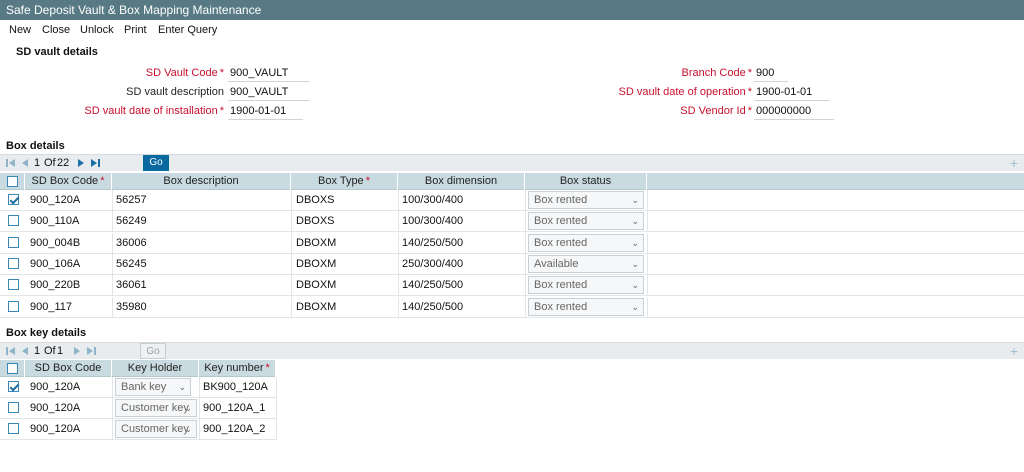 The width and height of the screenshot is (1024, 472). I want to click on key-number-cell: BK900_120A, so click(235, 387).